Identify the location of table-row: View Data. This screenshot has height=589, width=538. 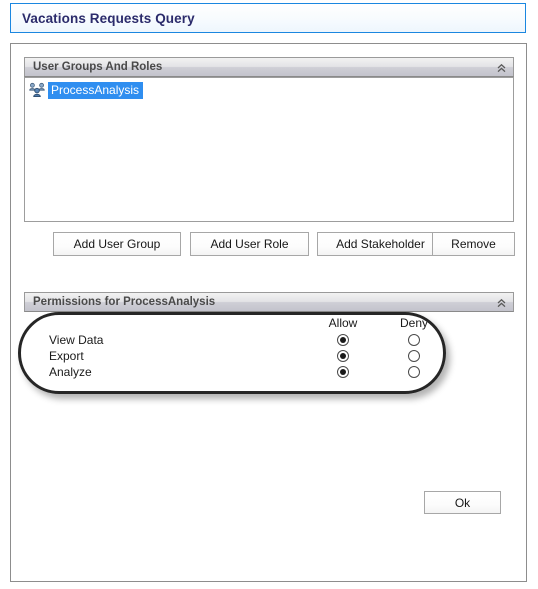
(245, 340).